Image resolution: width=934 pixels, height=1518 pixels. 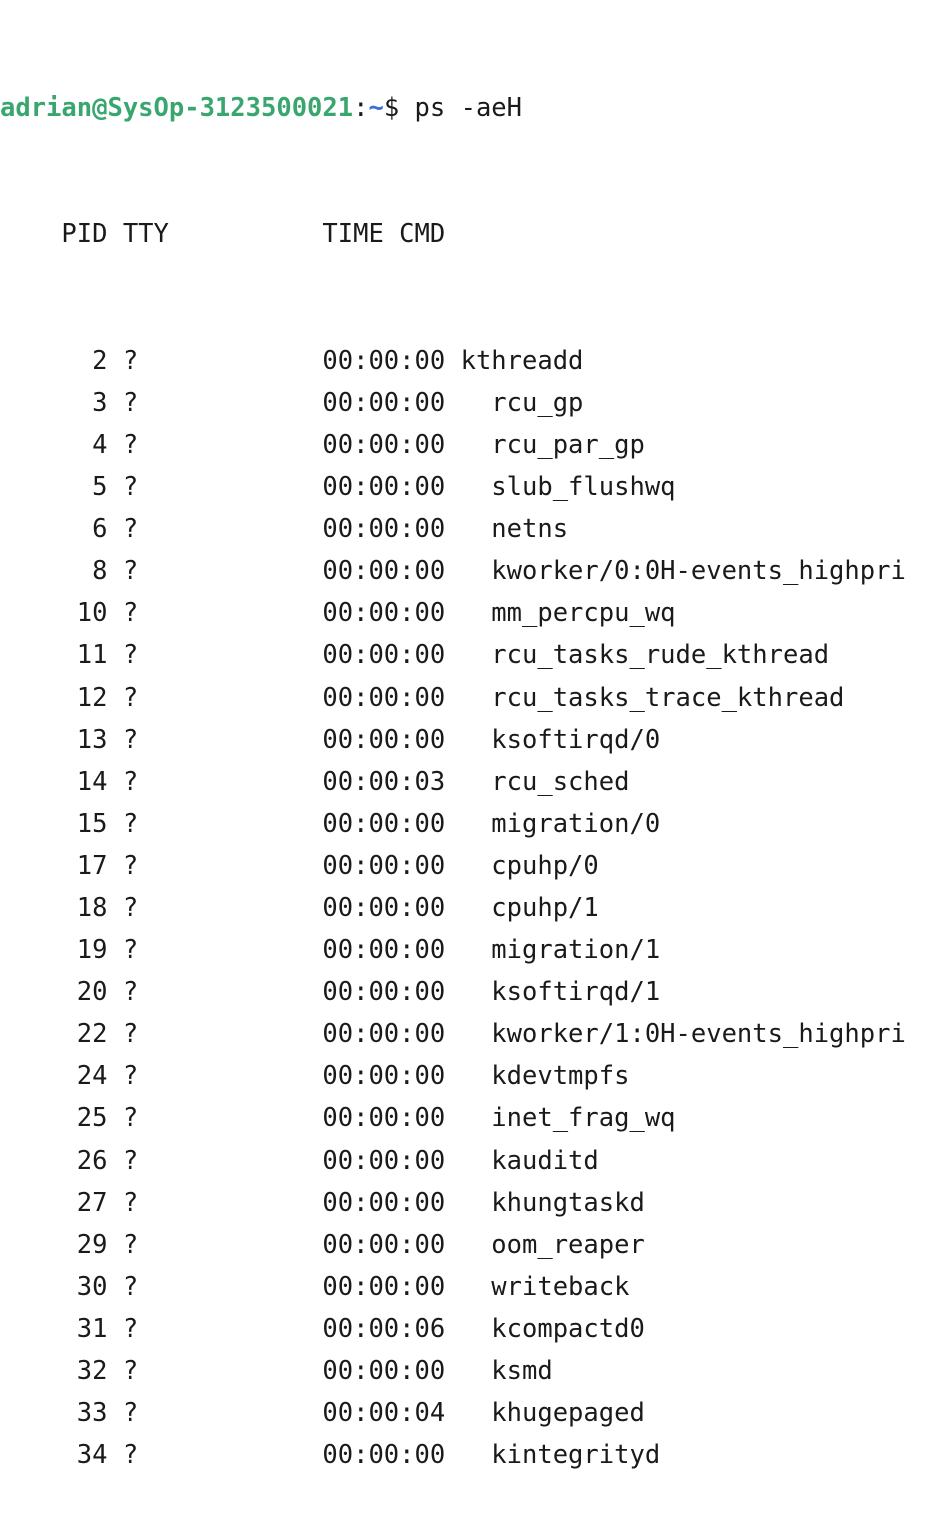 I want to click on process-pid: 17, so click(x=54, y=865).